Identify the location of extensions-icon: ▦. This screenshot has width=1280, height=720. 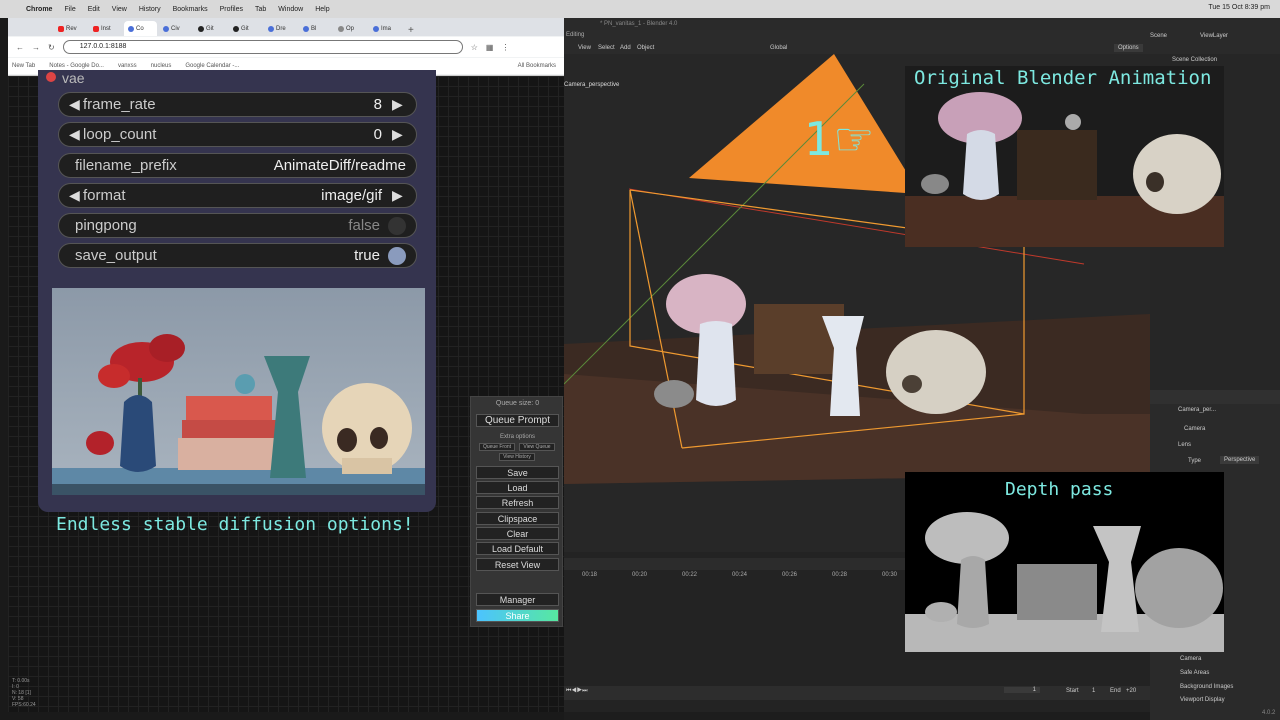
(490, 47).